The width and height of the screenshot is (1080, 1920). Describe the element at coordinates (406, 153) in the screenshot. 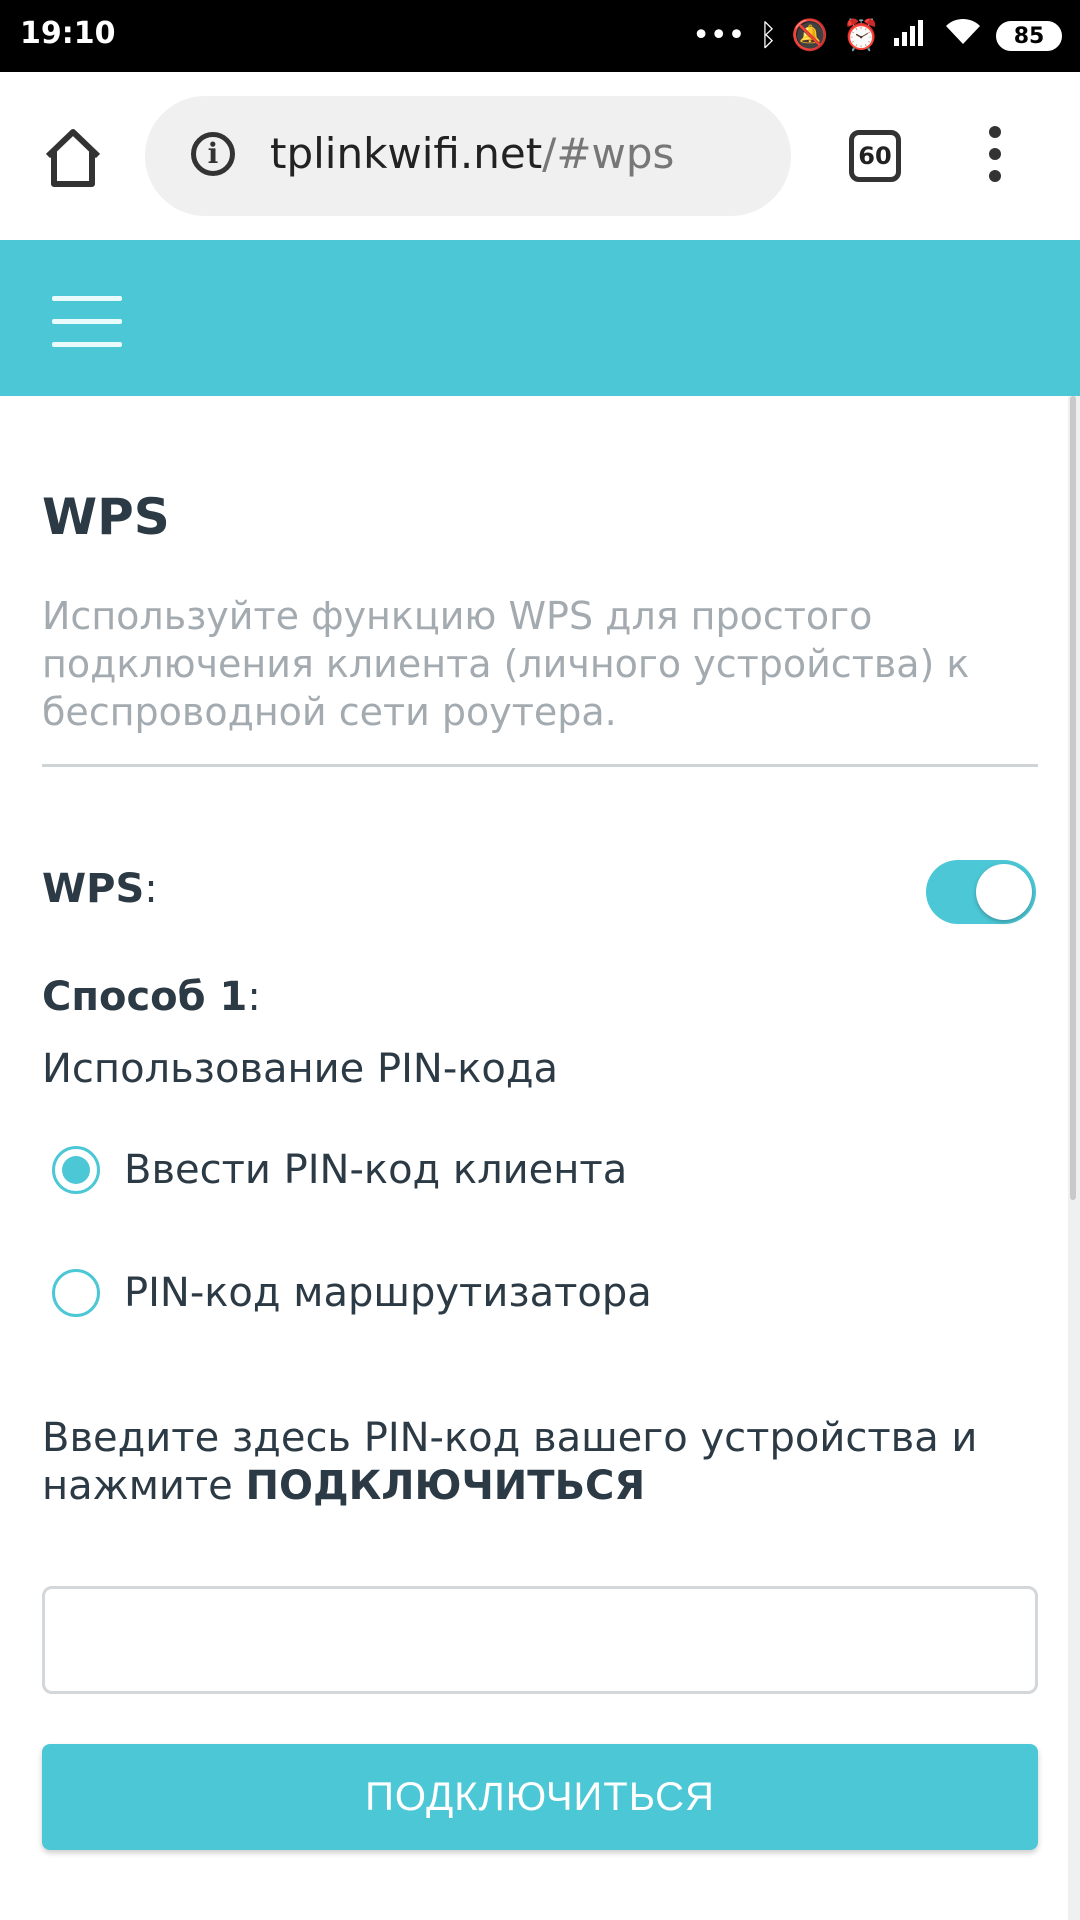

I see `url-host: tplinkwifi.net` at that location.